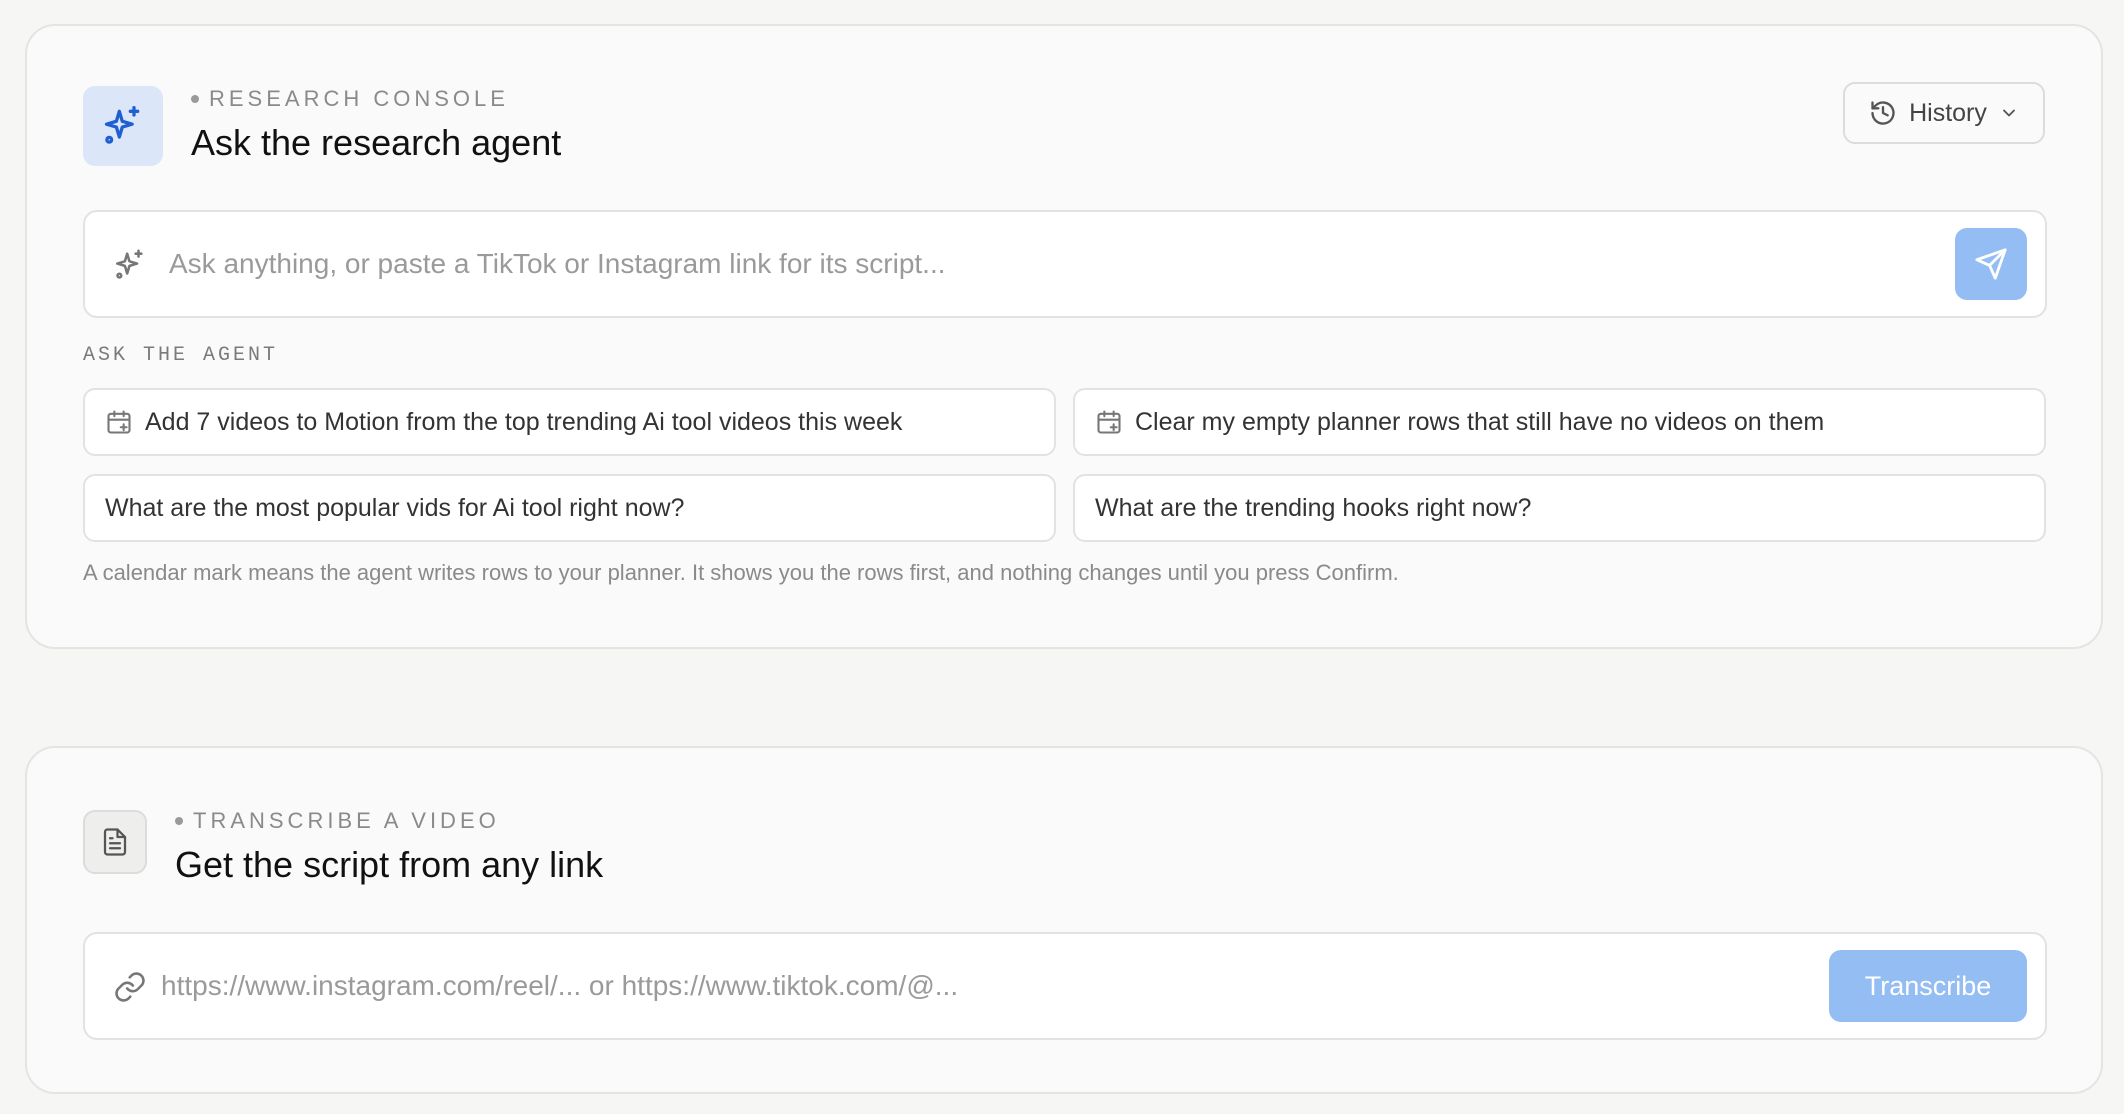 The height and width of the screenshot is (1114, 2124). What do you see at coordinates (130, 267) in the screenshot?
I see `sparkles-input-icon` at bounding box center [130, 267].